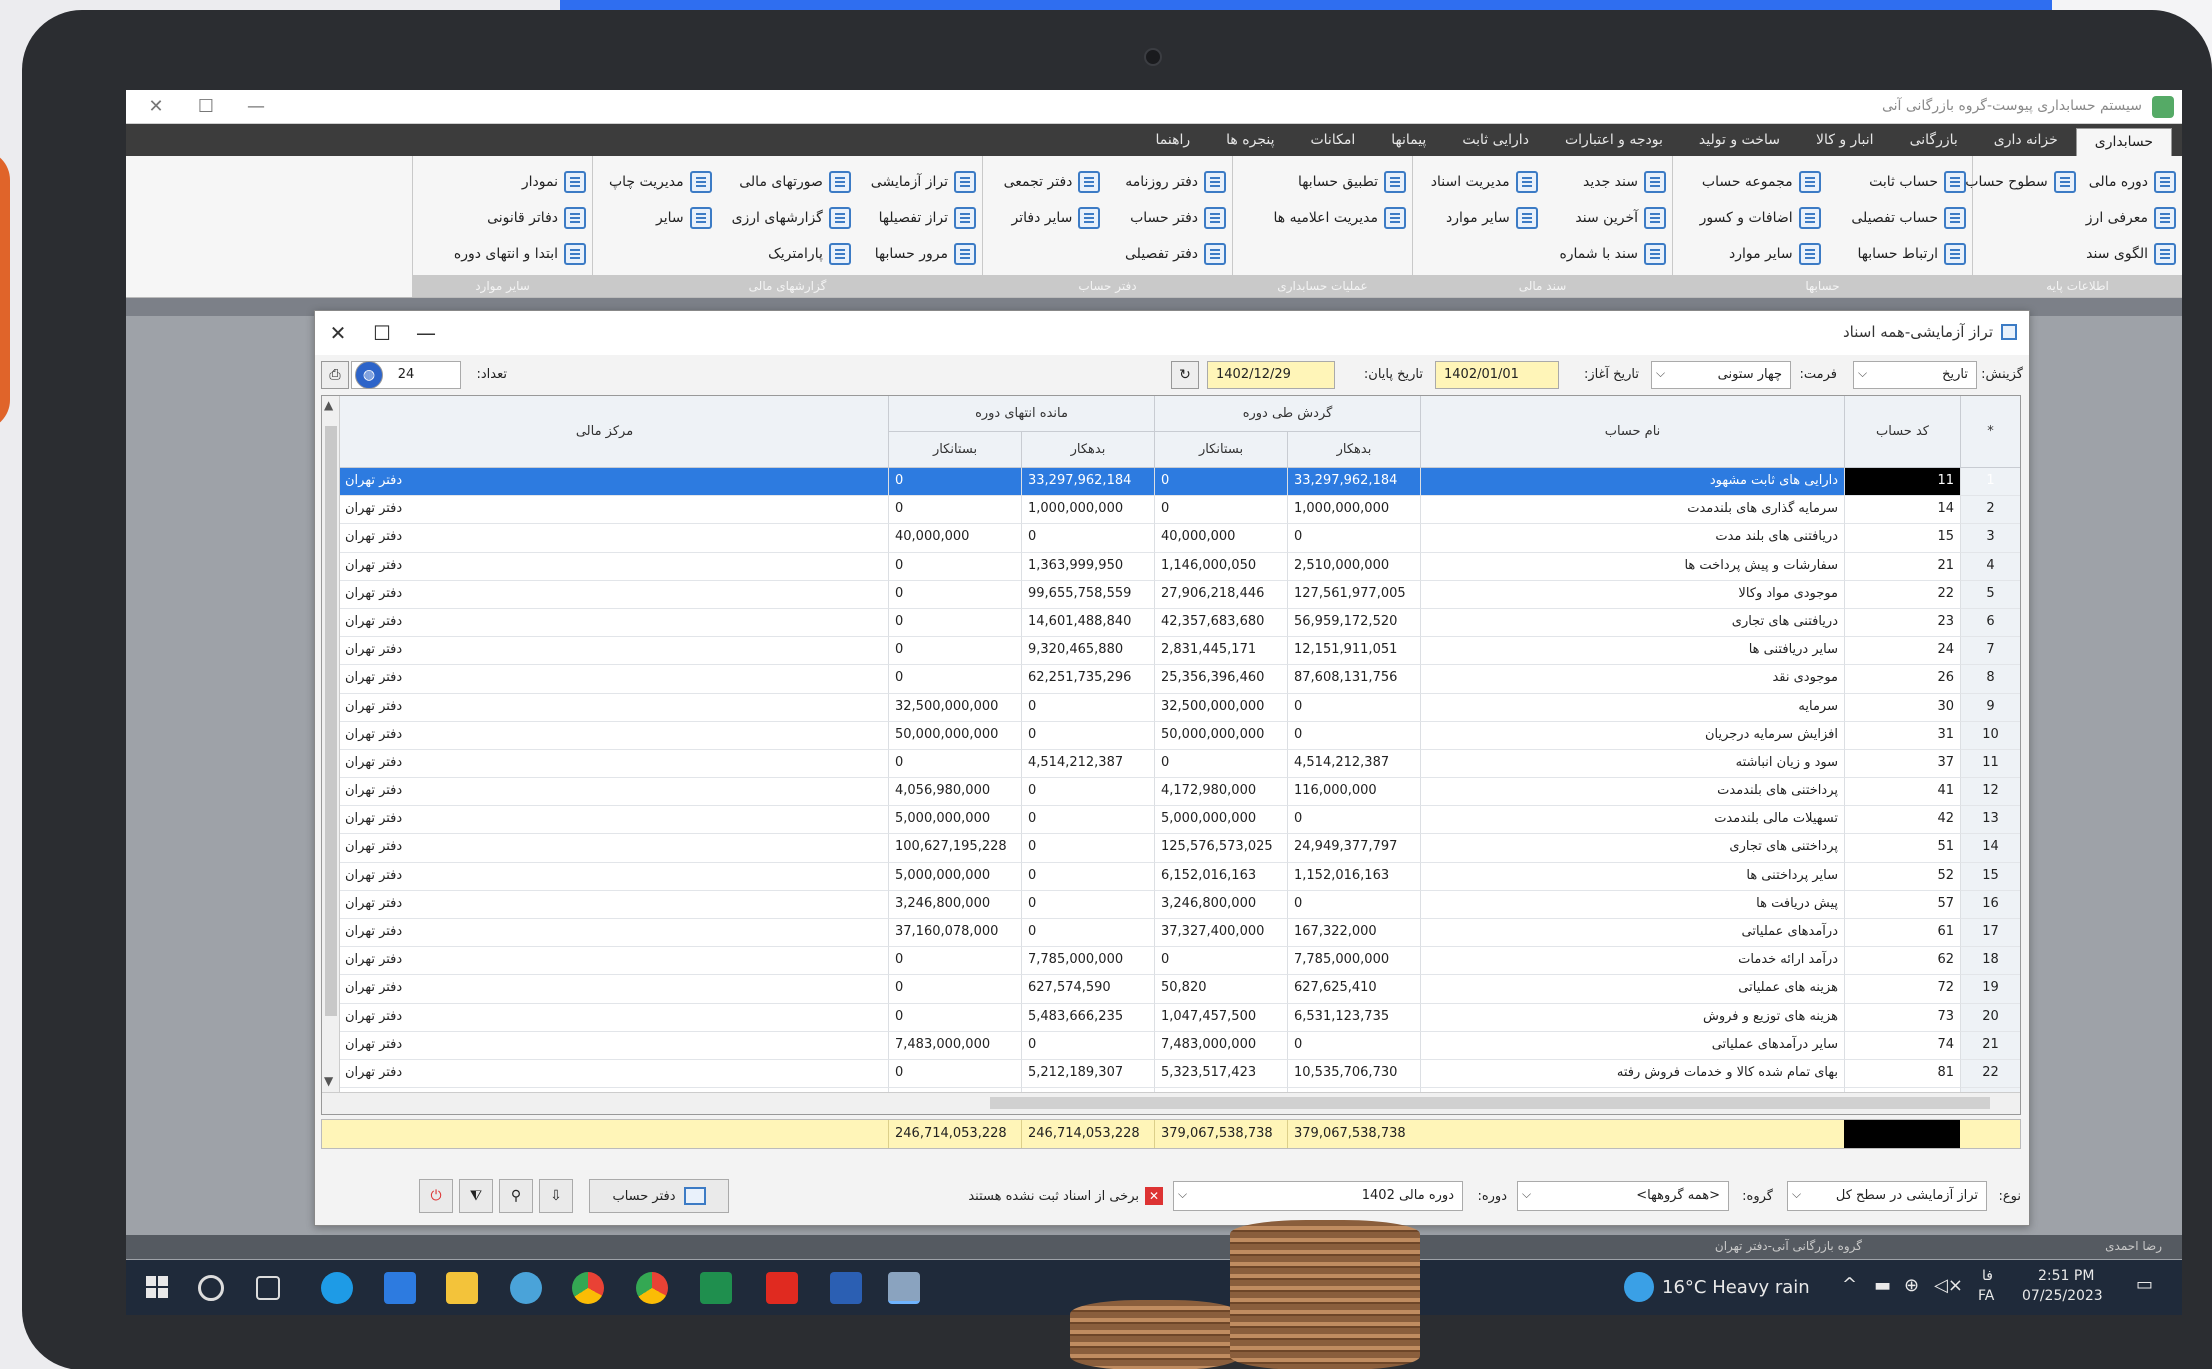 The width and height of the screenshot is (2212, 1369). I want to click on end-date-input: 1402/12/29, so click(1271, 375).